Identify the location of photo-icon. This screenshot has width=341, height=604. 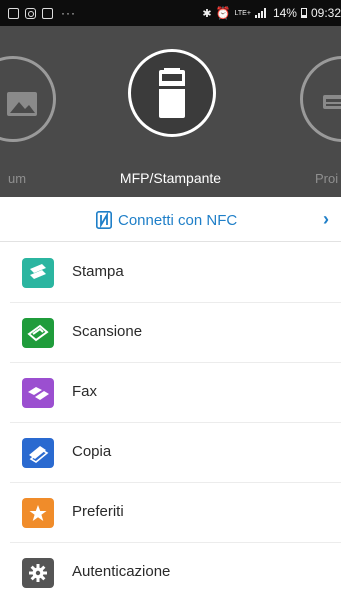
(22, 104).